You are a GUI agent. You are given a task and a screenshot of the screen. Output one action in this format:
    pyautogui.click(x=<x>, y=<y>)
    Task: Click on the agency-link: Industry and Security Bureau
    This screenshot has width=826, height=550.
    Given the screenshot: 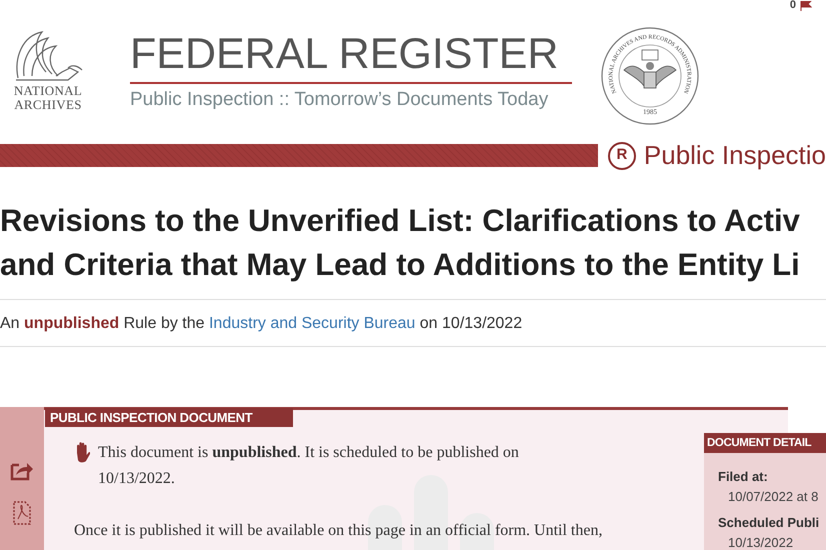 What is the action you would take?
    pyautogui.click(x=312, y=323)
    